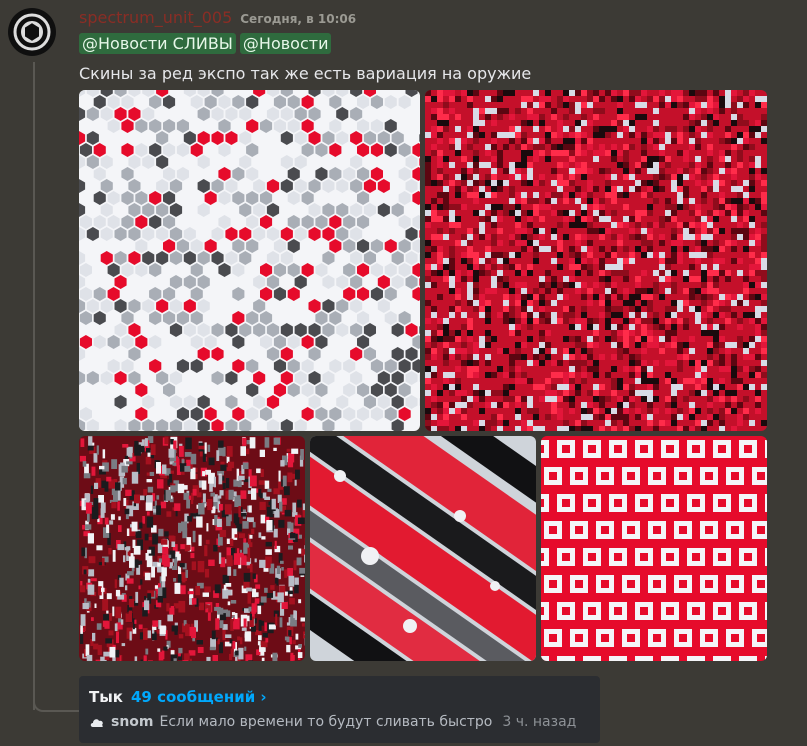  Describe the element at coordinates (539, 722) in the screenshot. I see `thread-last-time: 3 ч. назад` at that location.